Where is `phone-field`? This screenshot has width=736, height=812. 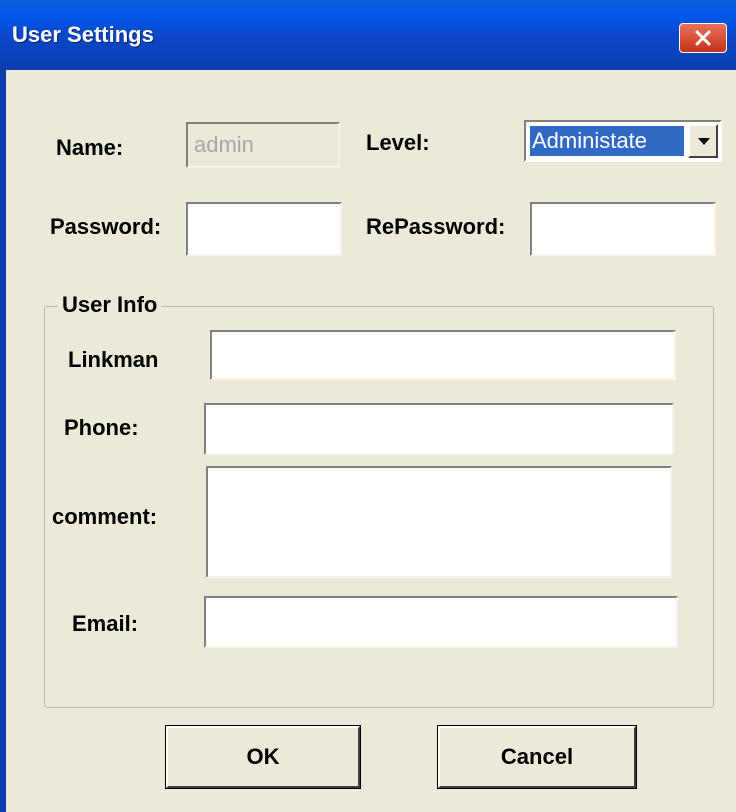
phone-field is located at coordinates (439, 429).